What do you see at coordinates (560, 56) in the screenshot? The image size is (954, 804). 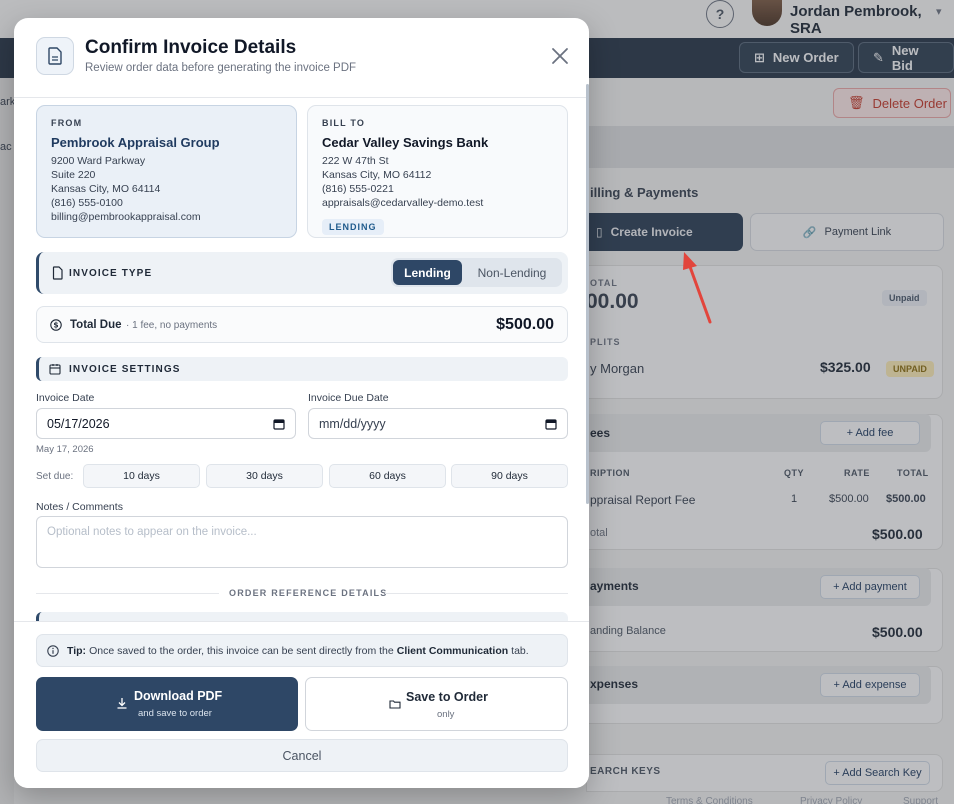 I see `close-icon` at bounding box center [560, 56].